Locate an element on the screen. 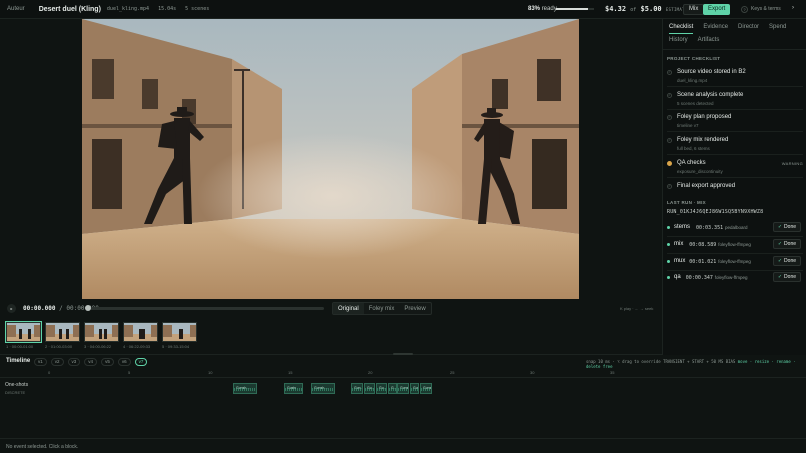 The height and width of the screenshot is (453, 806). brand-logo: Auteur is located at coordinates (16, 9).